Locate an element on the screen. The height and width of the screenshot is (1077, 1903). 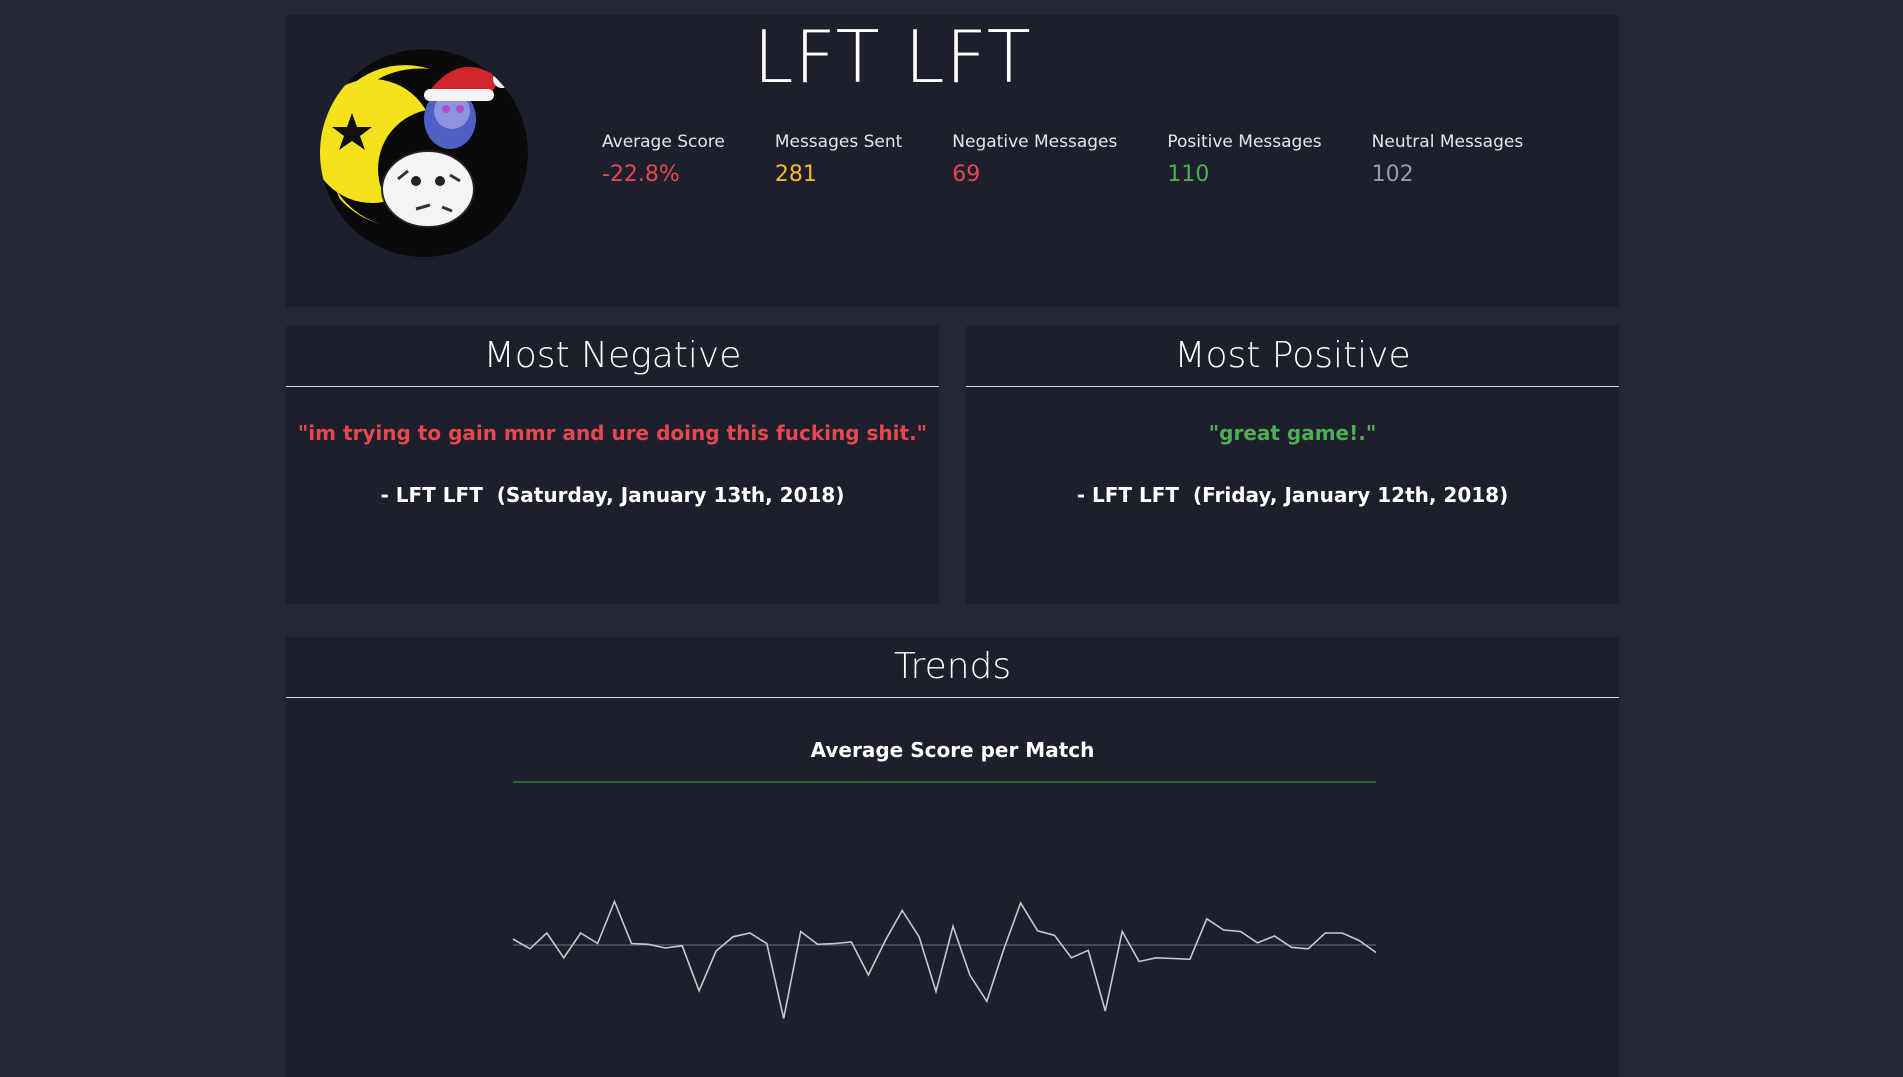
most-negative-title: Most Negative is located at coordinates (612, 356).